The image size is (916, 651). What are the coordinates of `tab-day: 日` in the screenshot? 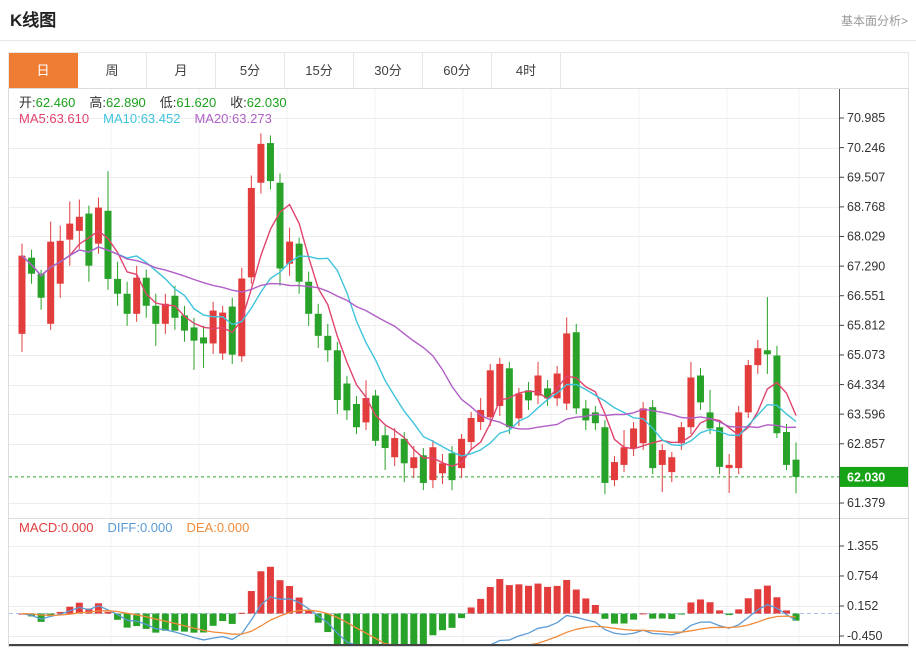 It's located at (43, 70).